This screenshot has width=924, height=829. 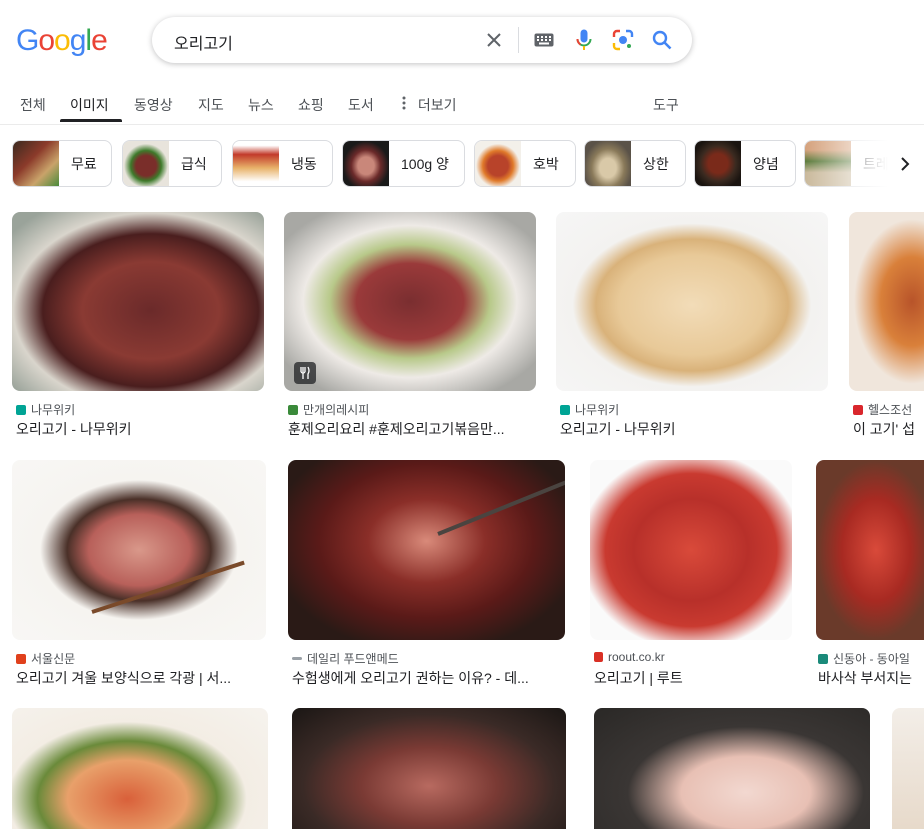 I want to click on seoul-shinmun-favicon, so click(x=21, y=658).